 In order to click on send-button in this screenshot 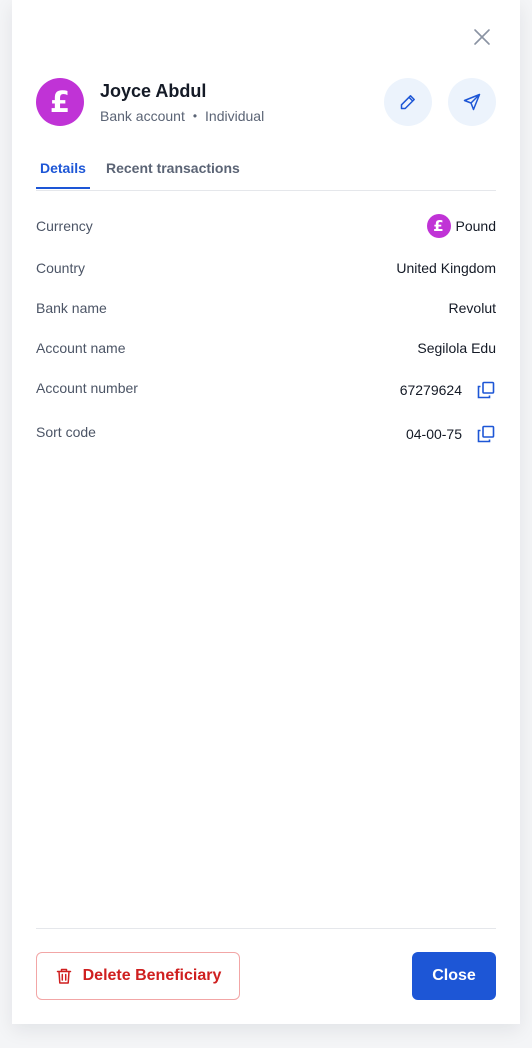, I will do `click(472, 102)`.